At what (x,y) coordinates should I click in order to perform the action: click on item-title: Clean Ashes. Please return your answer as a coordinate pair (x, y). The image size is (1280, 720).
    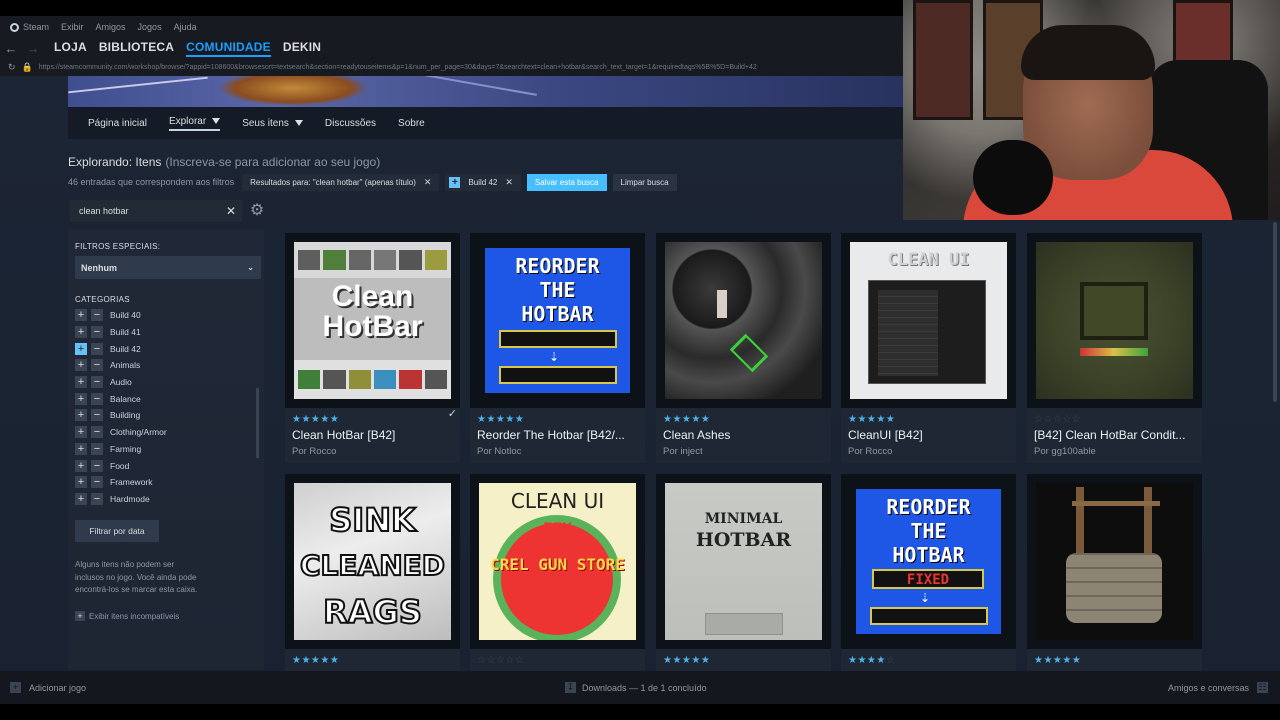
    Looking at the image, I should click on (744, 435).